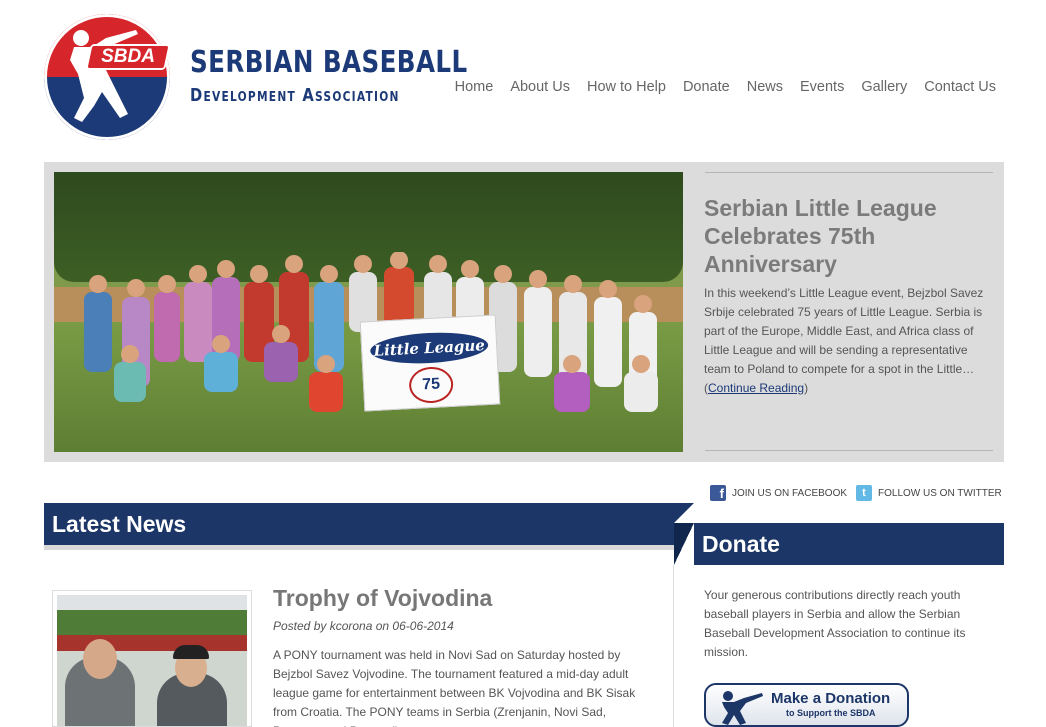  I want to click on post-meta-prefix: Posted by, so click(301, 626).